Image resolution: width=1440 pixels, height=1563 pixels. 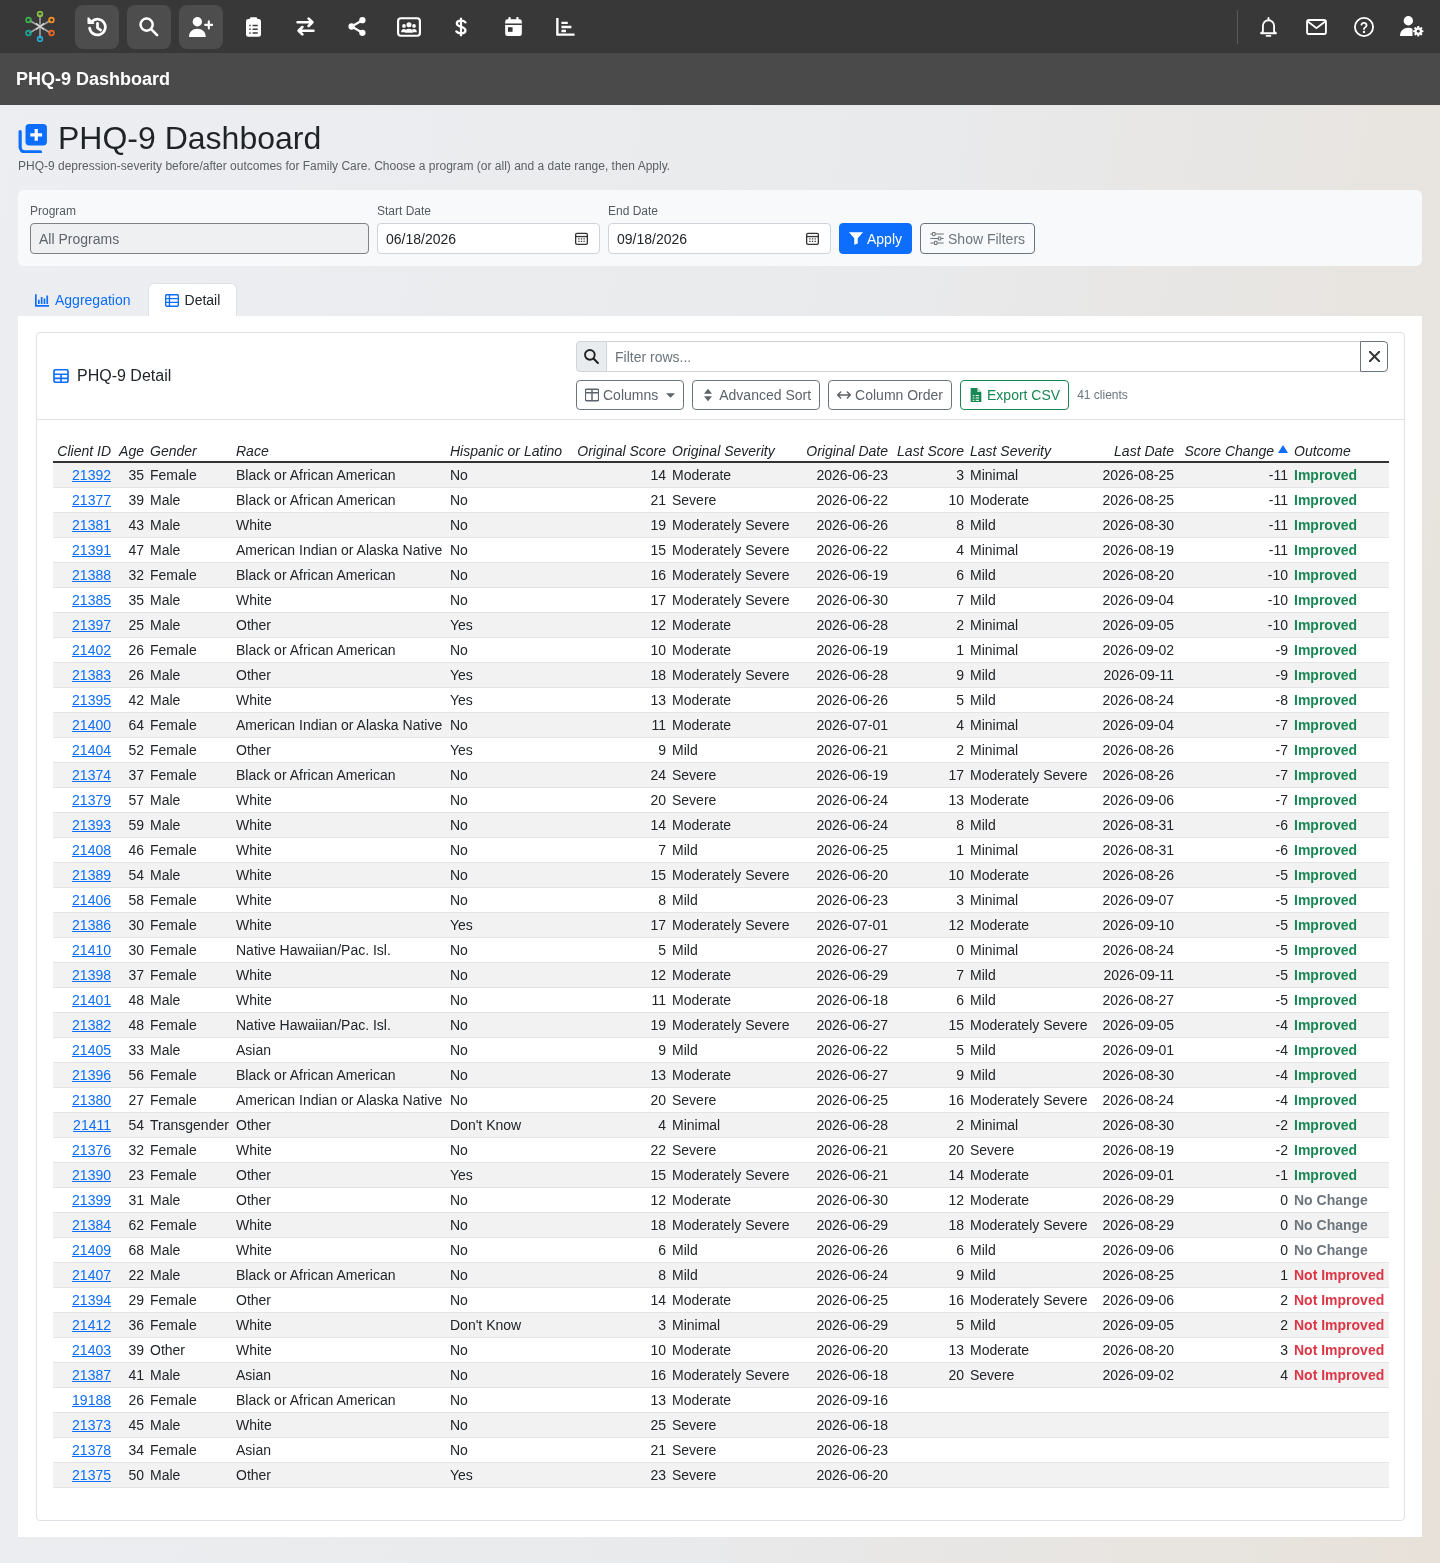 What do you see at coordinates (619, 775) in the screenshot?
I see `table-cell: 24` at bounding box center [619, 775].